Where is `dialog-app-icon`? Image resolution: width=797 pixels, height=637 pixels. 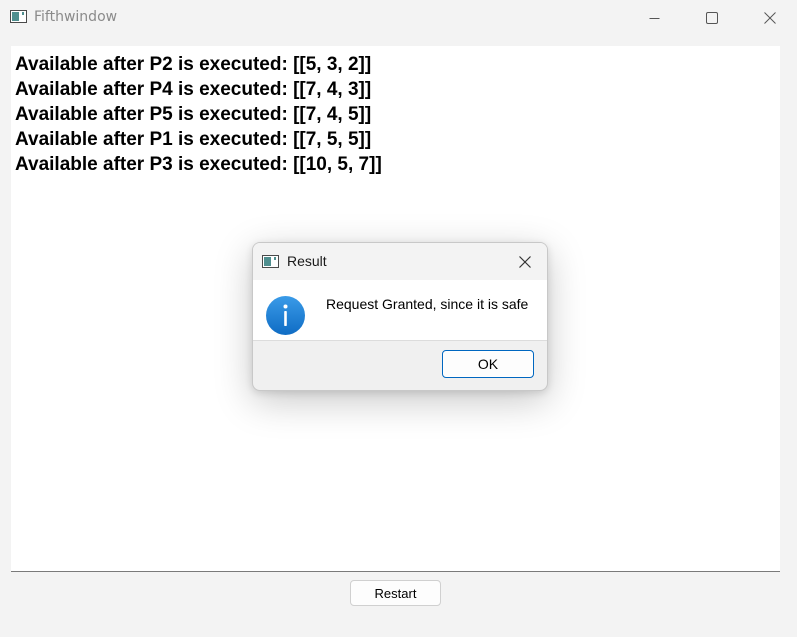
dialog-app-icon is located at coordinates (270, 261).